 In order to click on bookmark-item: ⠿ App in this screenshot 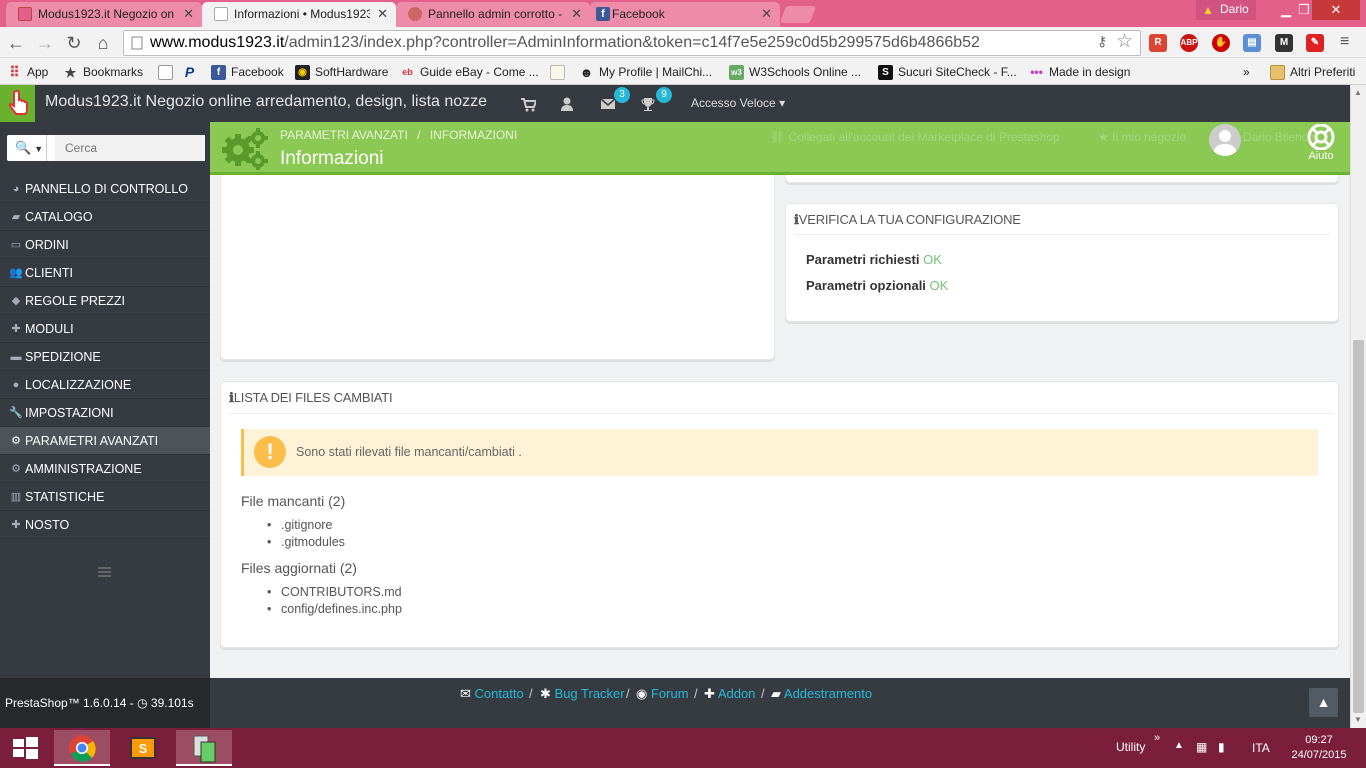, I will do `click(27, 72)`.